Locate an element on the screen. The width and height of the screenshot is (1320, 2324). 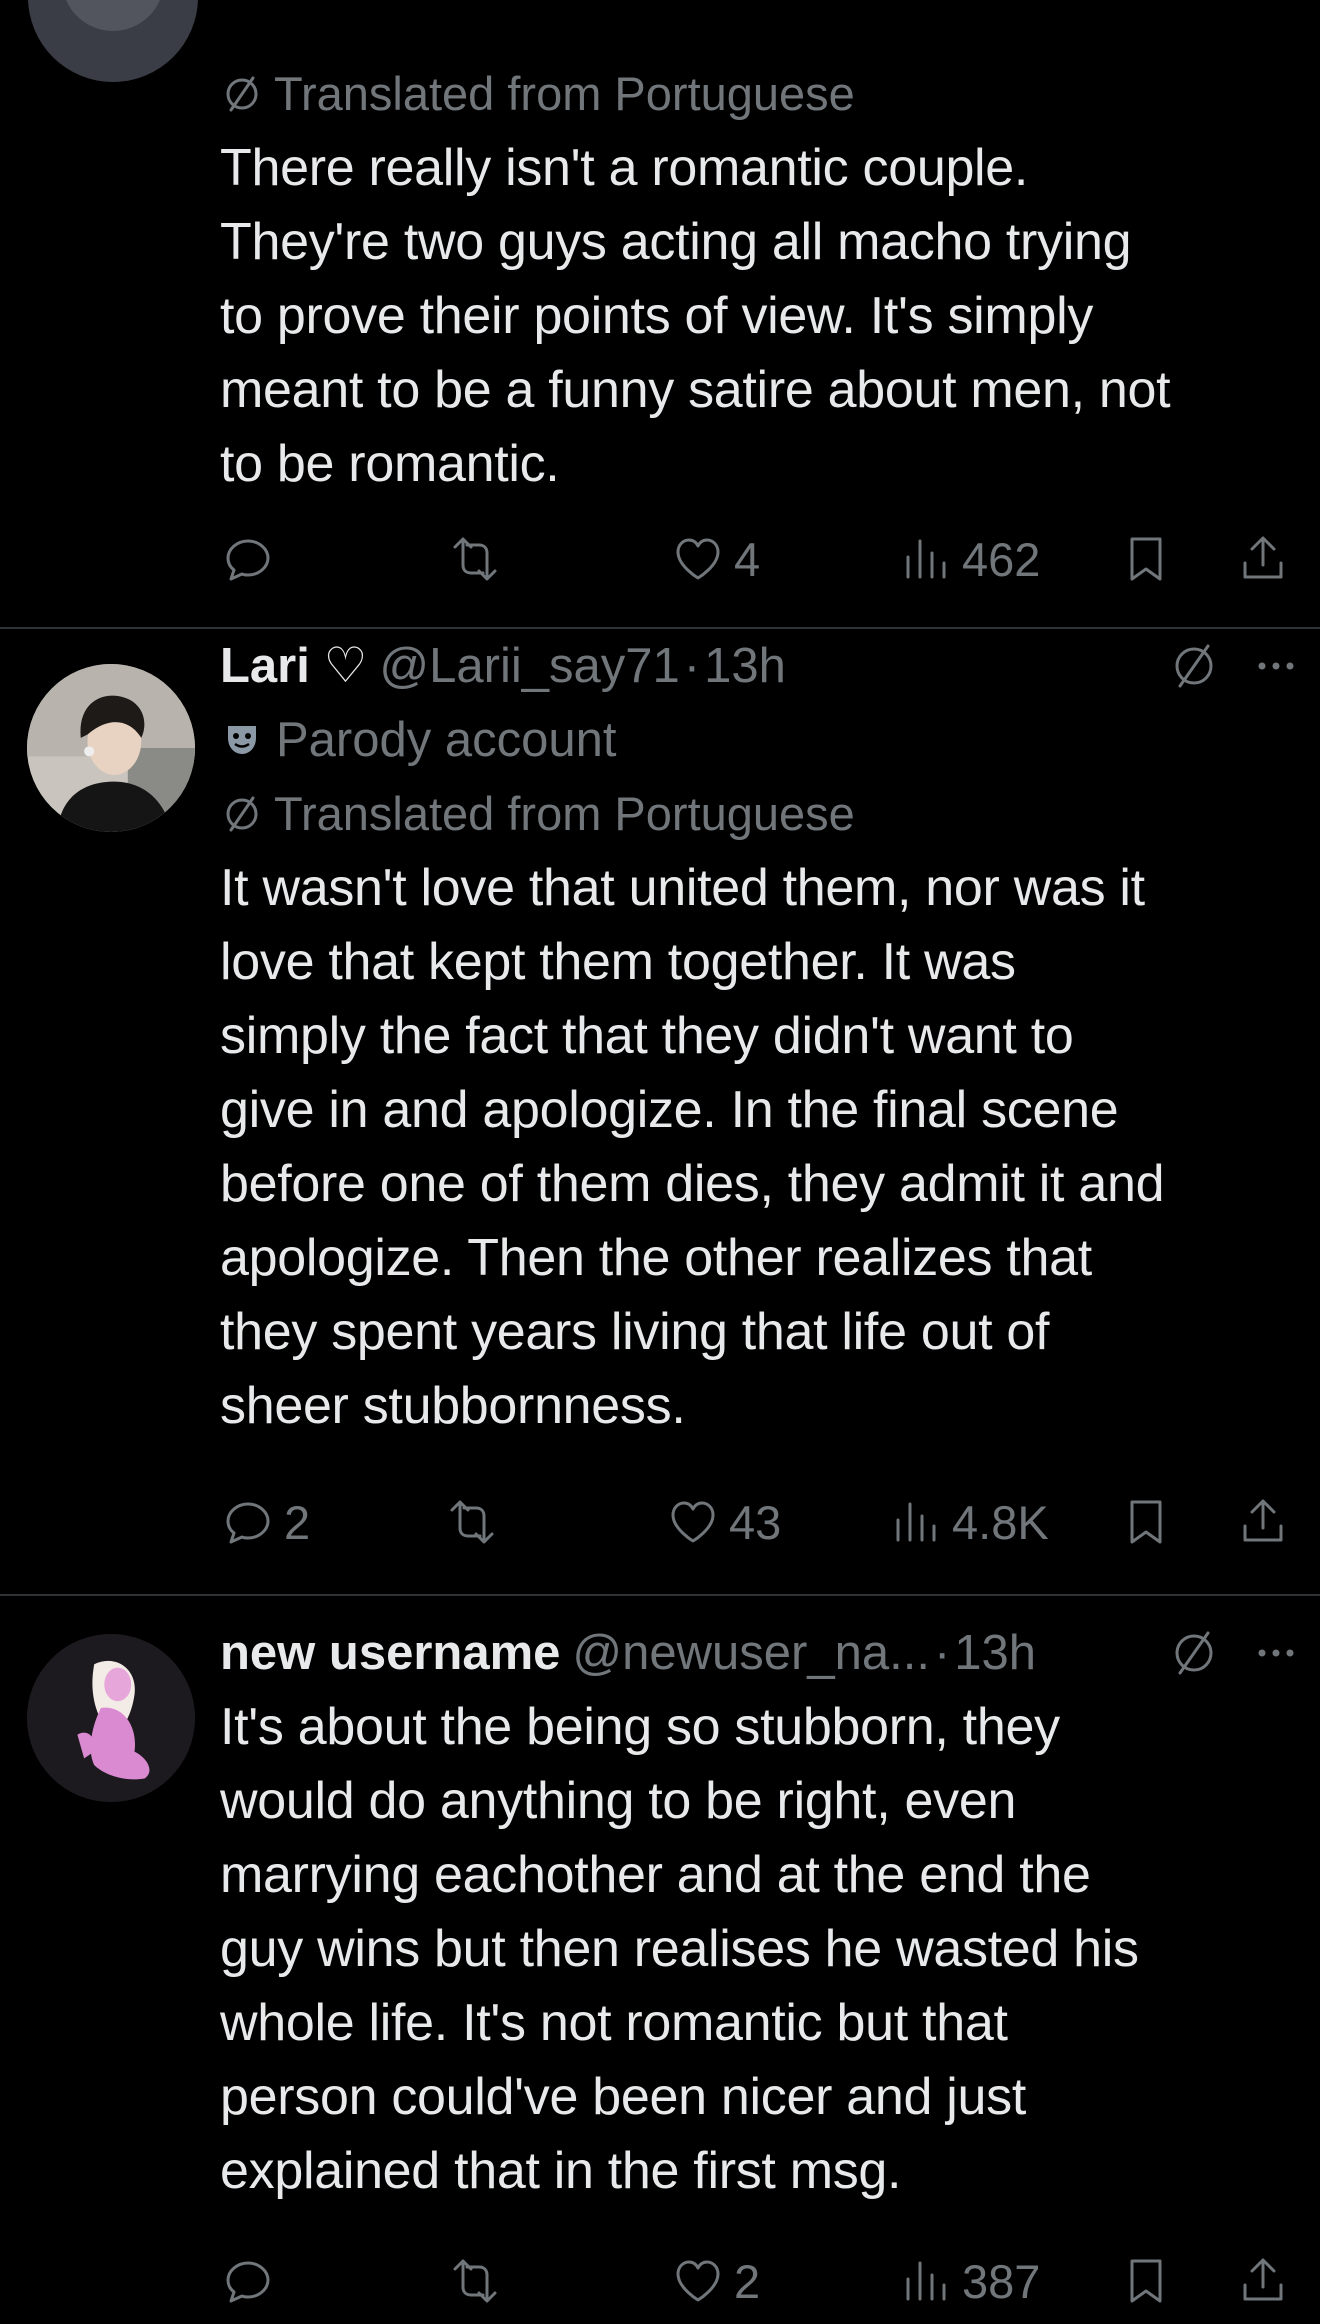
action-bar: 4 462 is located at coordinates (760, 559).